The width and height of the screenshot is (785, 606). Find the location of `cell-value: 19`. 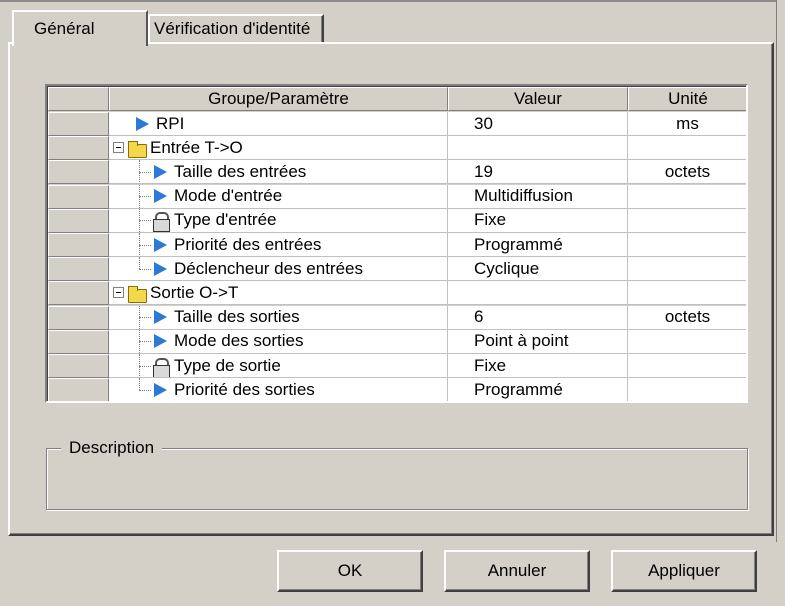

cell-value: 19 is located at coordinates (538, 172).